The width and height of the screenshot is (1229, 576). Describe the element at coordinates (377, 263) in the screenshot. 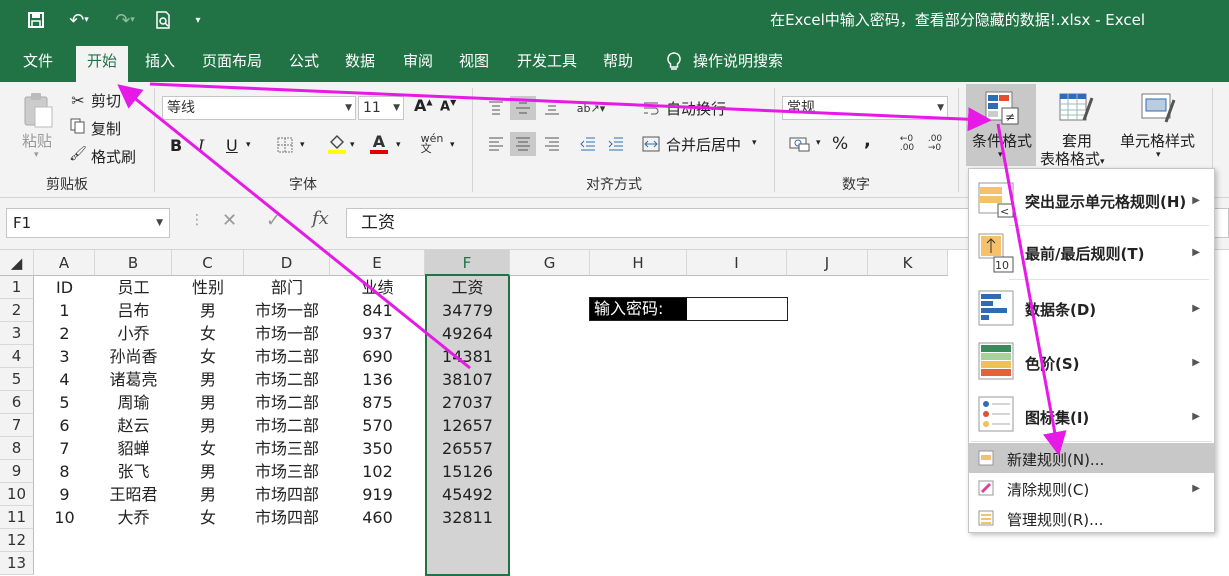

I see `column-header-e: E` at that location.